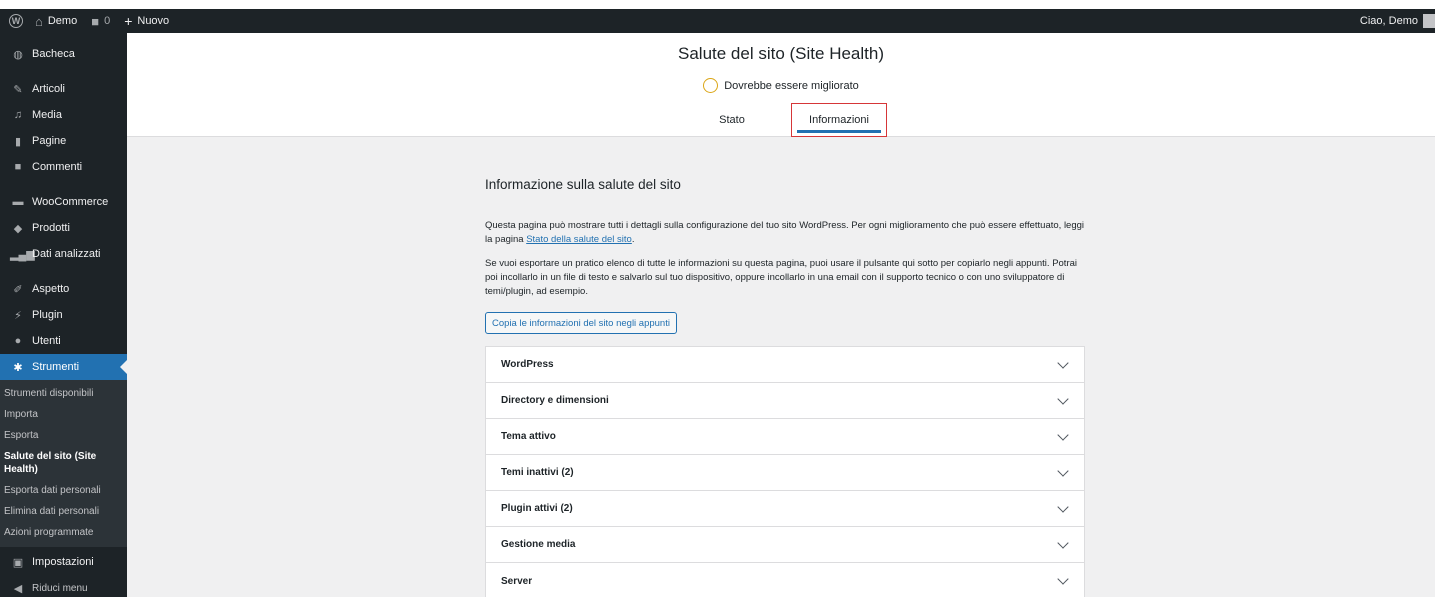 Image resolution: width=1435 pixels, height=597 pixels. What do you see at coordinates (781, 53) in the screenshot?
I see `page-title: Salute del sito (Site Health)` at bounding box center [781, 53].